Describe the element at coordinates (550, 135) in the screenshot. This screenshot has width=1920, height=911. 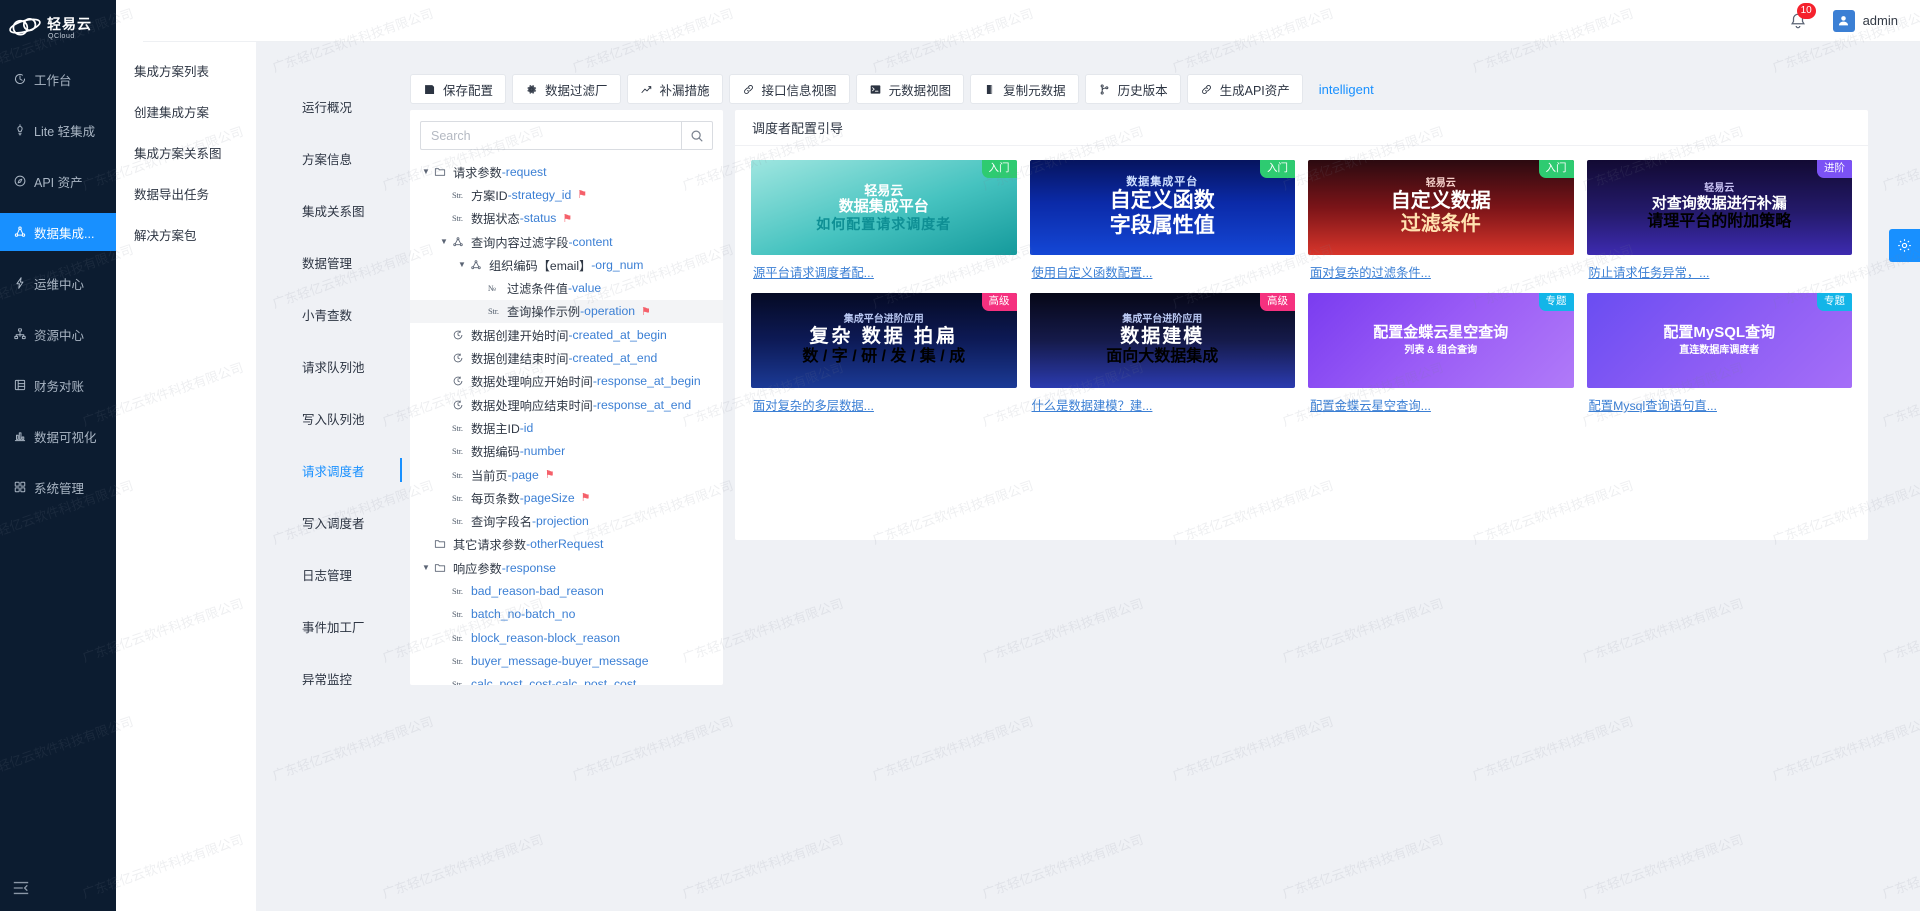
I see `search-input` at that location.